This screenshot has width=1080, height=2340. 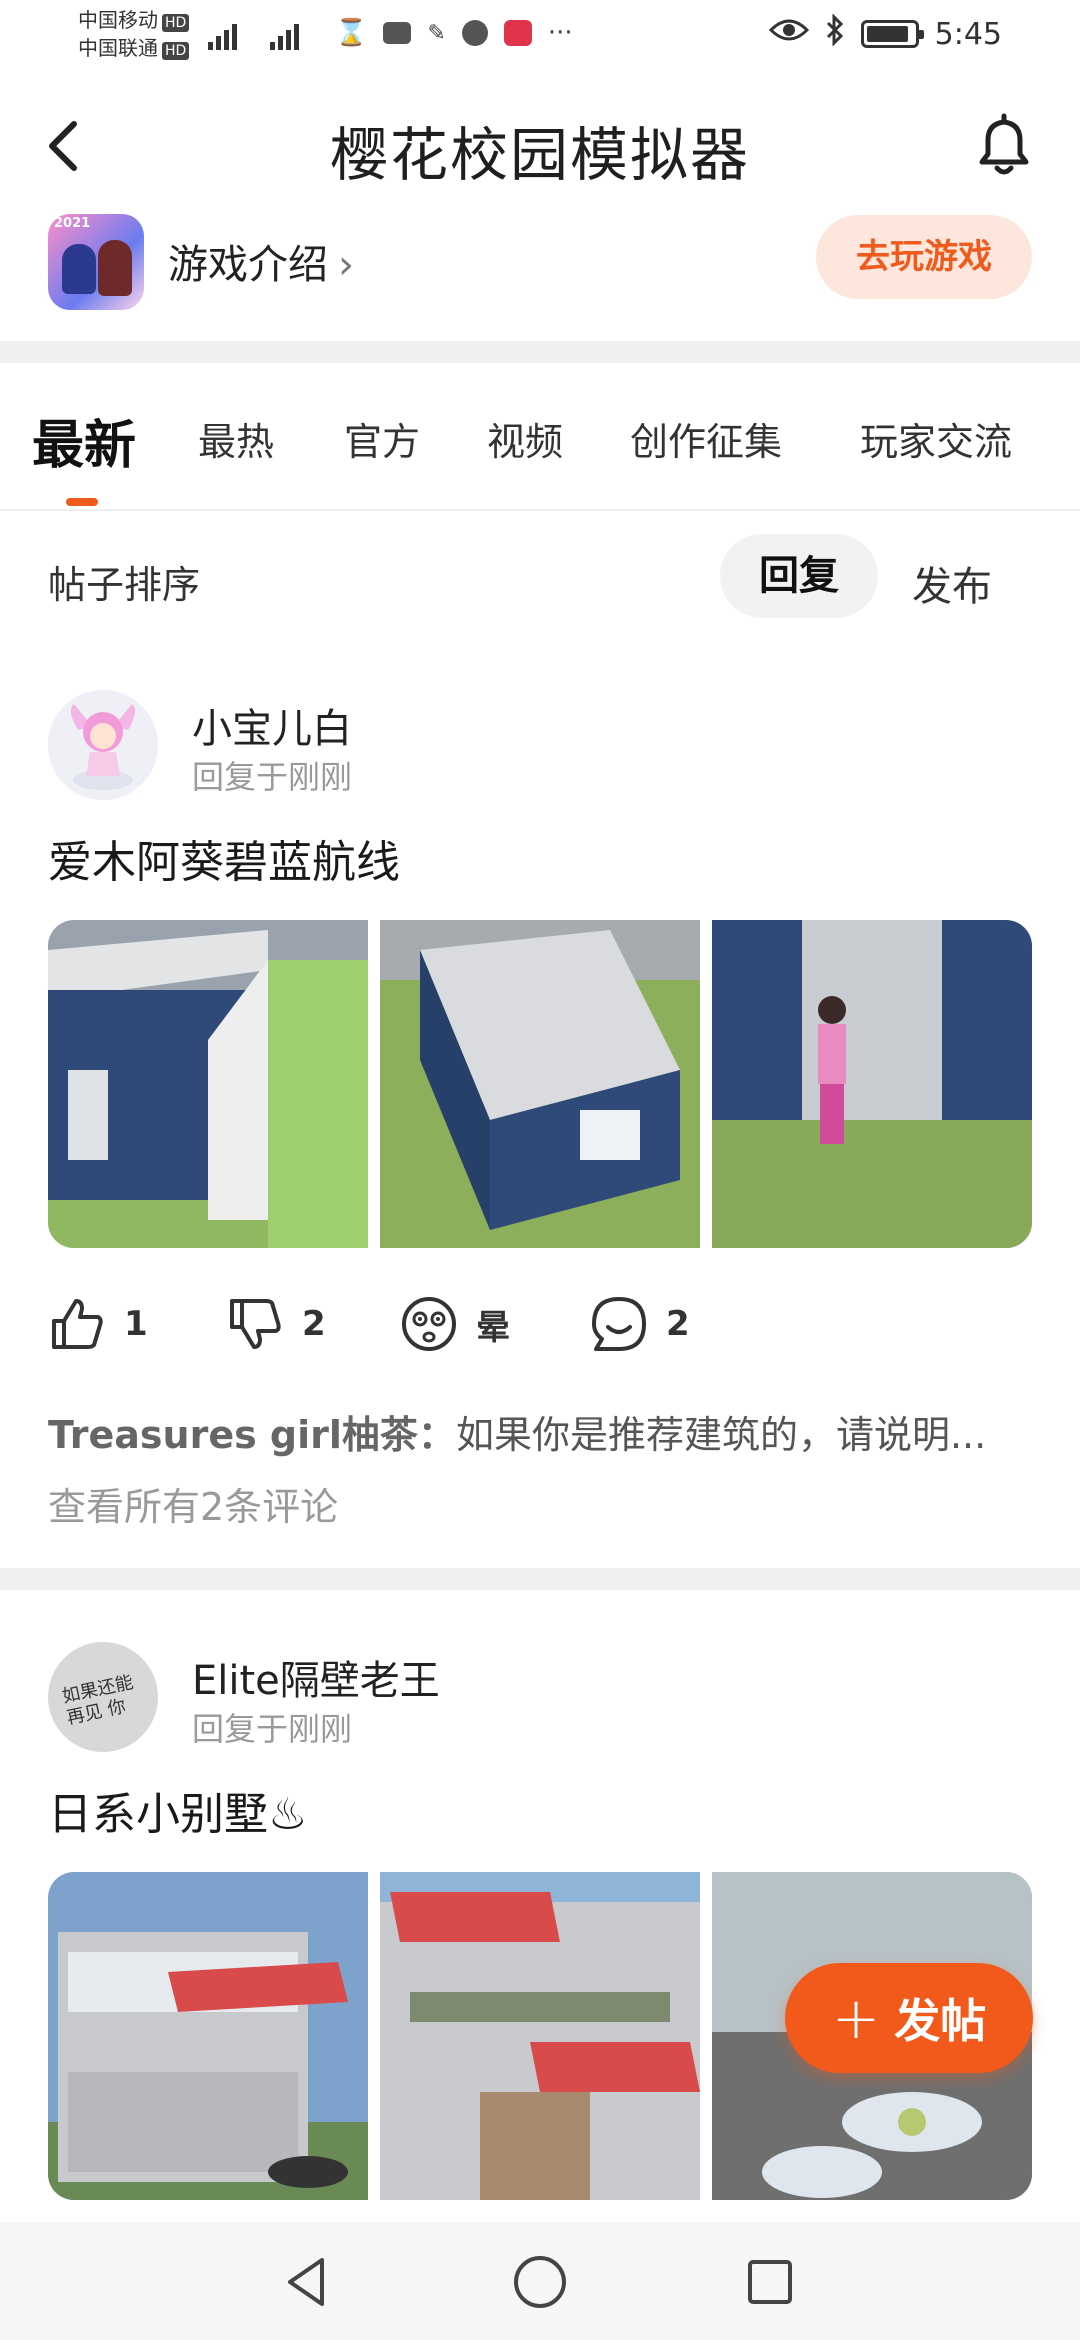 I want to click on thumbs-up-icon, so click(x=77, y=1324).